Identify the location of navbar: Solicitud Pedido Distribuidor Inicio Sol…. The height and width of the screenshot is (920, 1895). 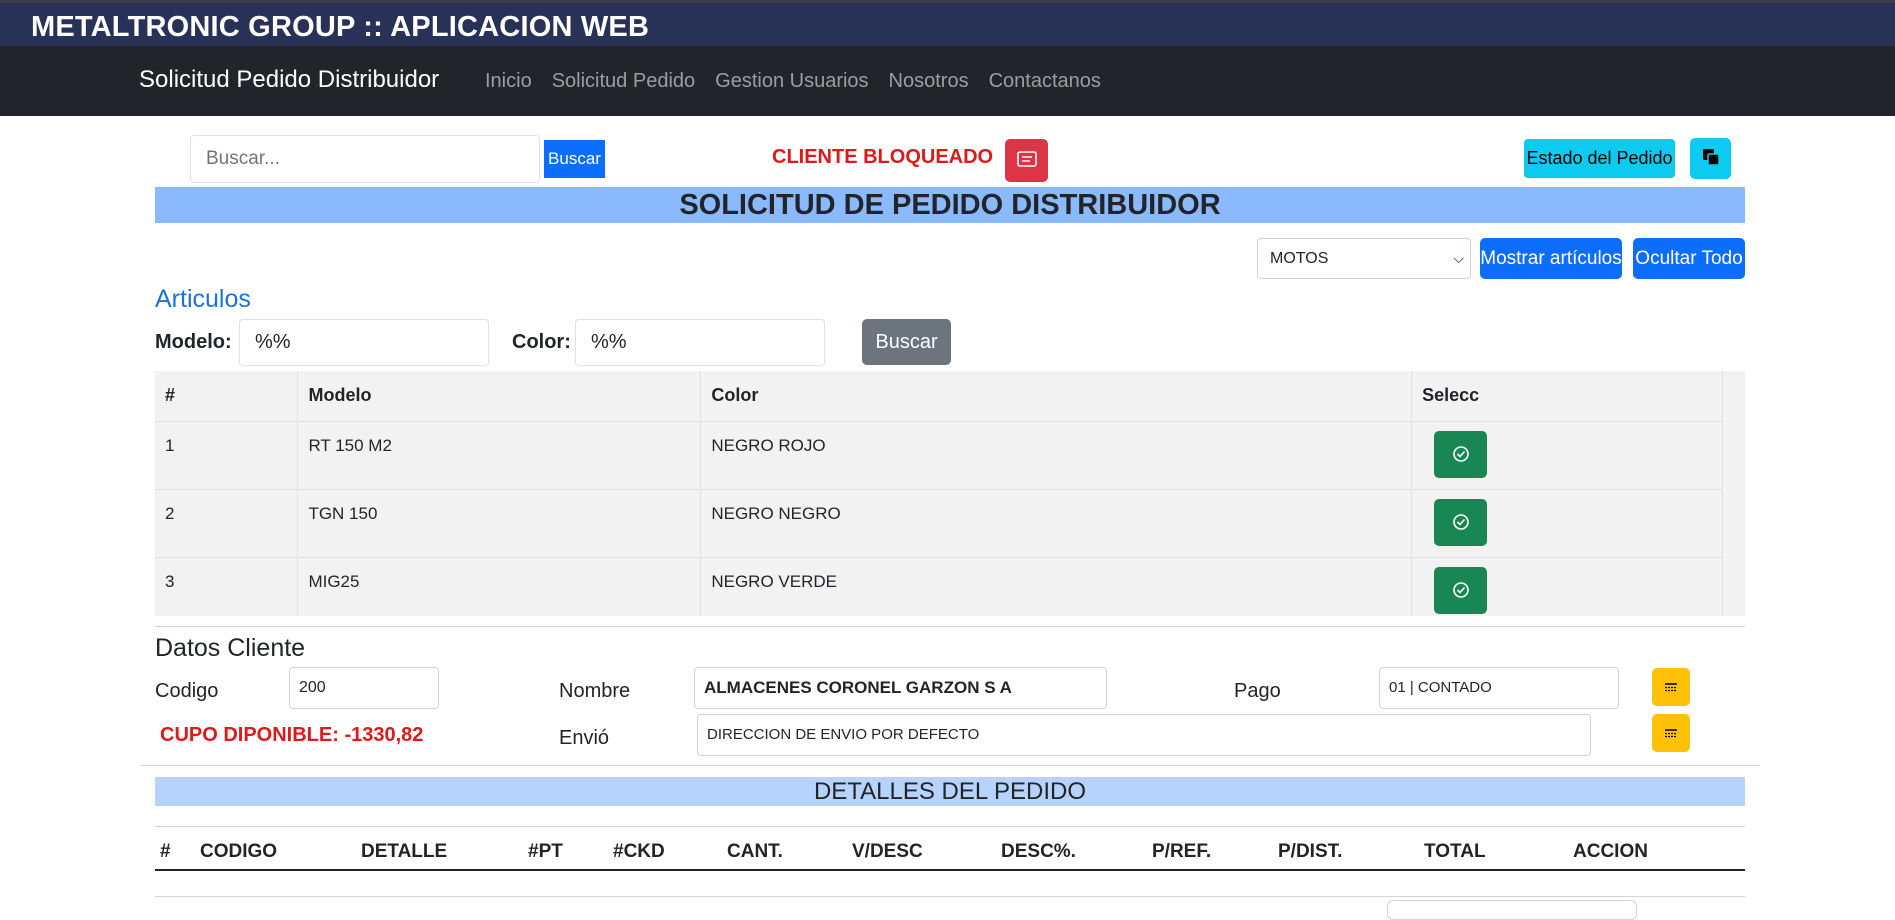
(947, 81).